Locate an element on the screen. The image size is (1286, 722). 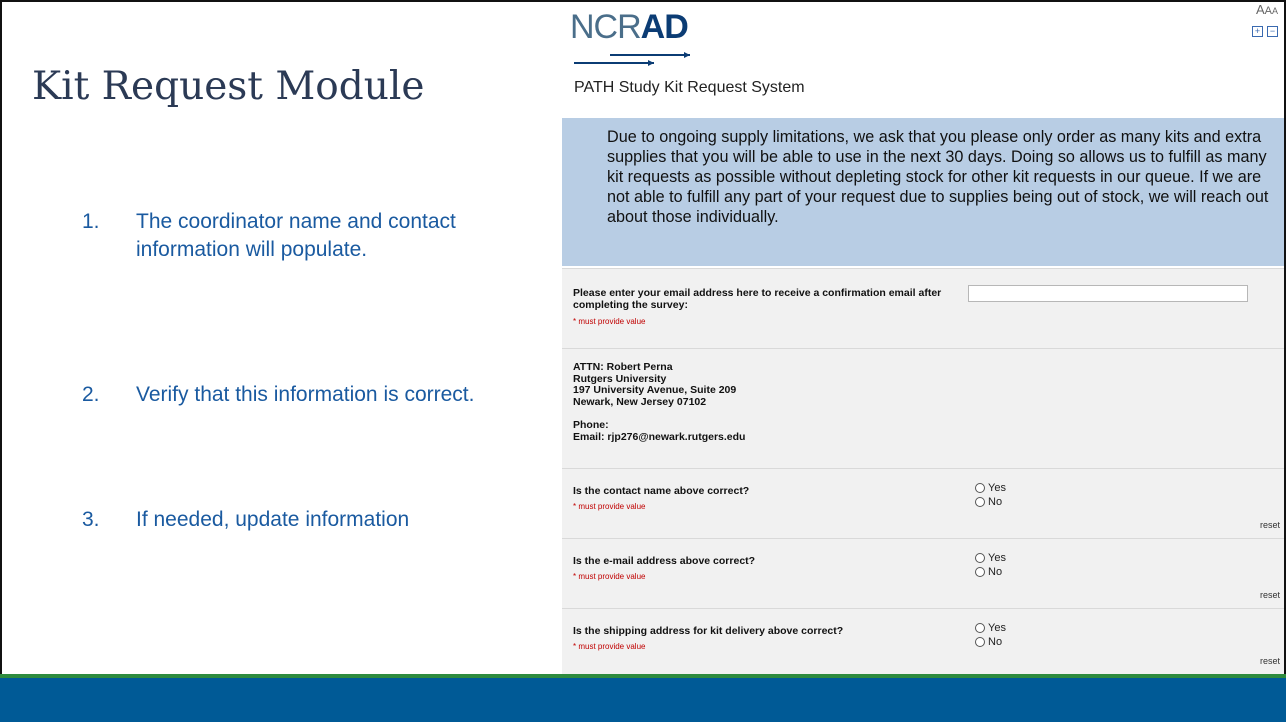
logo-suffix: AD is located at coordinates (664, 27).